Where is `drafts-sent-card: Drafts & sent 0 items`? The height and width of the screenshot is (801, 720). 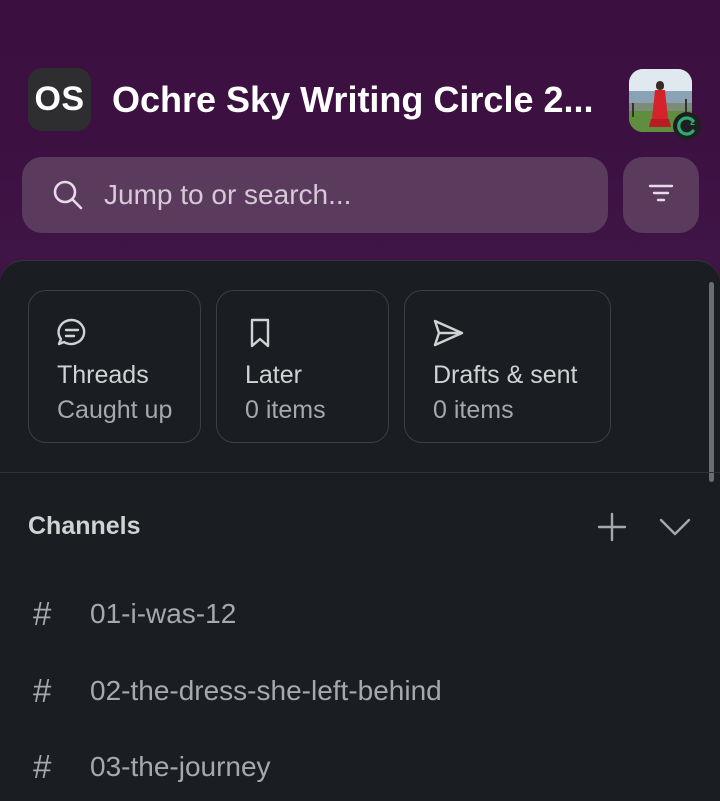 drafts-sent-card: Drafts & sent 0 items is located at coordinates (507, 366).